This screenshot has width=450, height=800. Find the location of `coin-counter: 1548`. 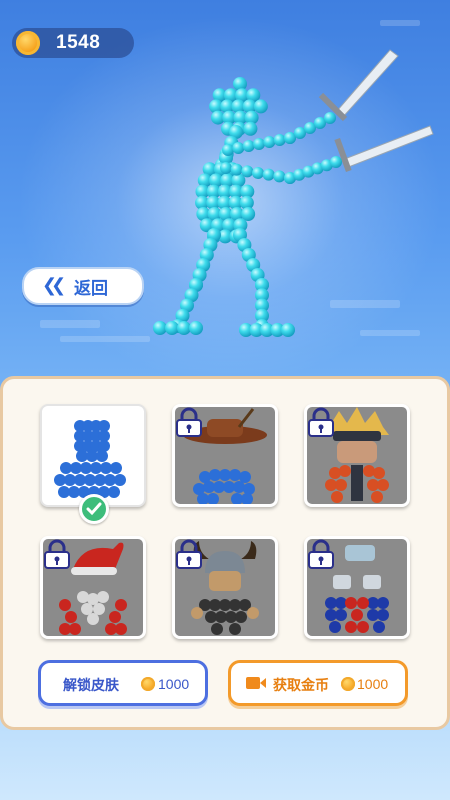

coin-counter: 1548 is located at coordinates (73, 43).